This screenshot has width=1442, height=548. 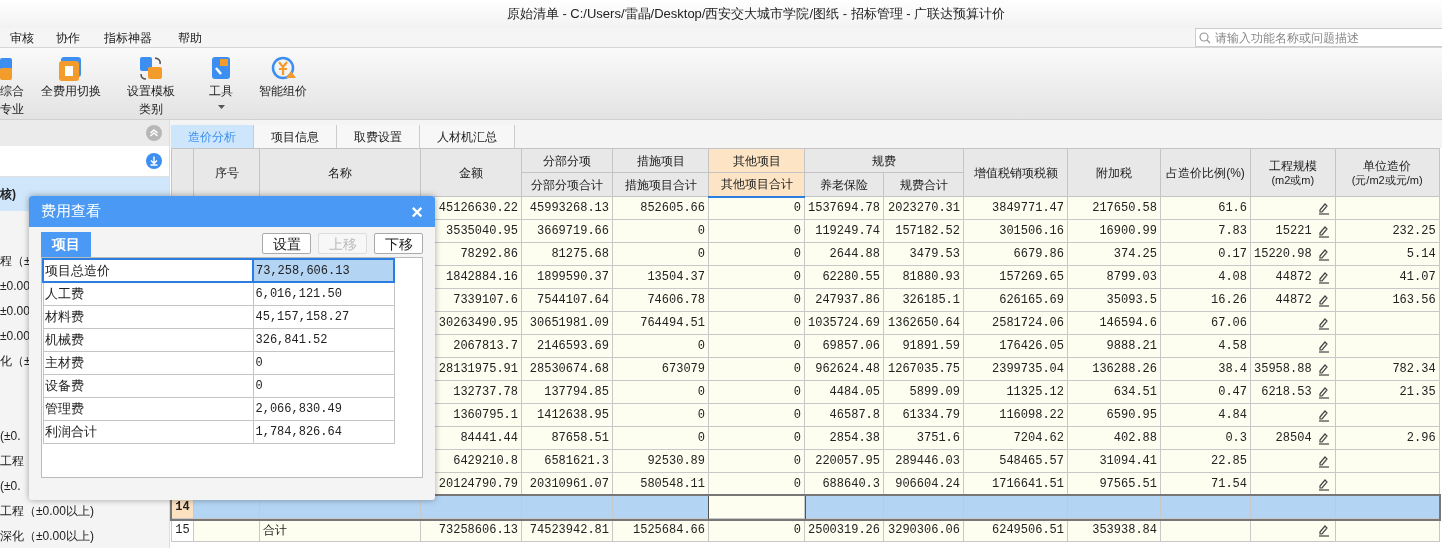 What do you see at coordinates (756, 160) in the screenshot?
I see `column-header: 其他项目` at bounding box center [756, 160].